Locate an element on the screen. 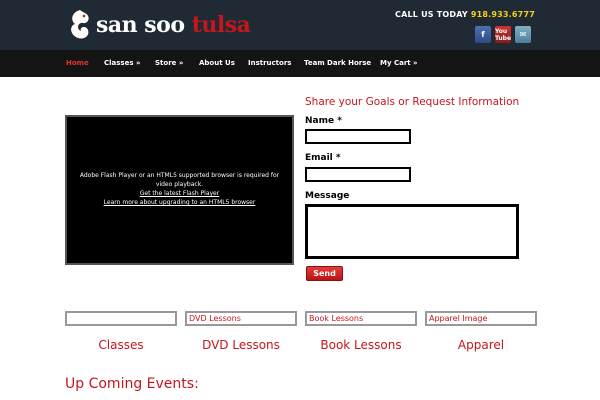 The width and height of the screenshot is (600, 400). logo-wordmark: san soo tulsa is located at coordinates (173, 25).